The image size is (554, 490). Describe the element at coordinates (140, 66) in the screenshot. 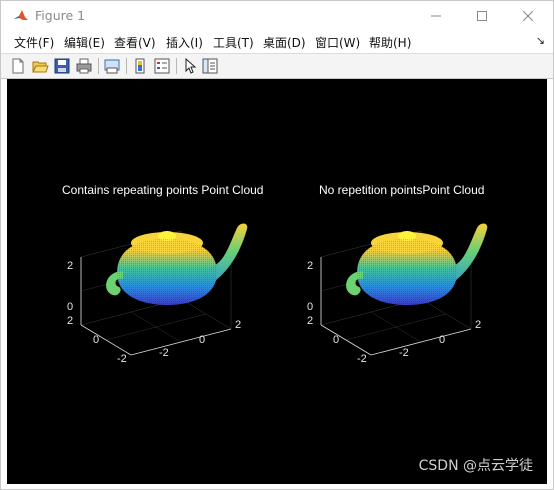

I see `colorbar-icon` at that location.